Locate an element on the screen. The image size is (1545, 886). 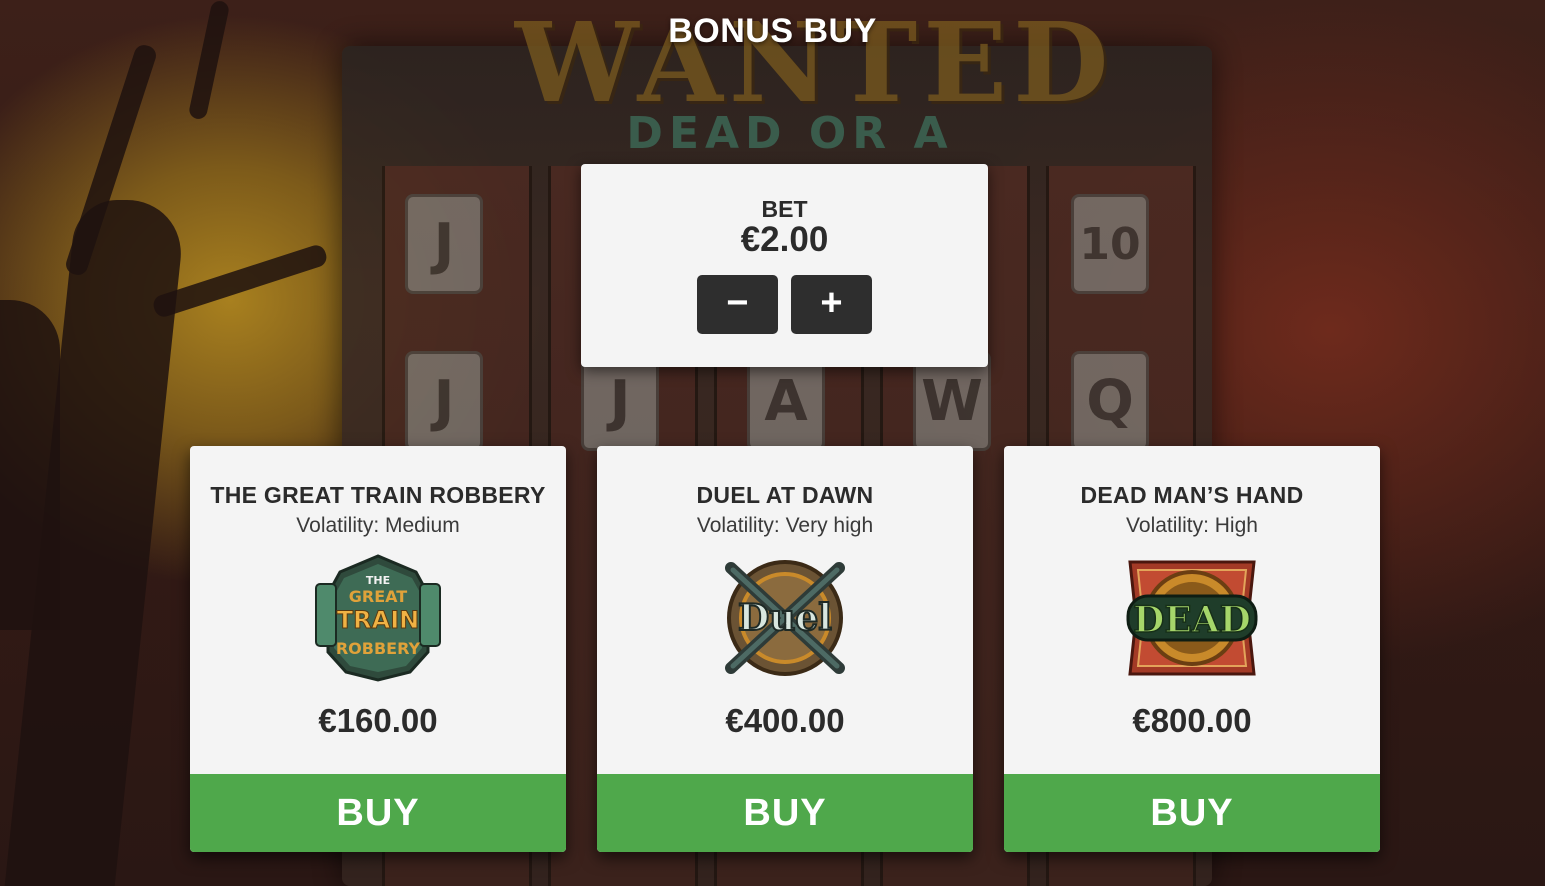
train-robbery-badge-icon: THE GREAT TRAIN ROBBERY is located at coordinates (378, 618).